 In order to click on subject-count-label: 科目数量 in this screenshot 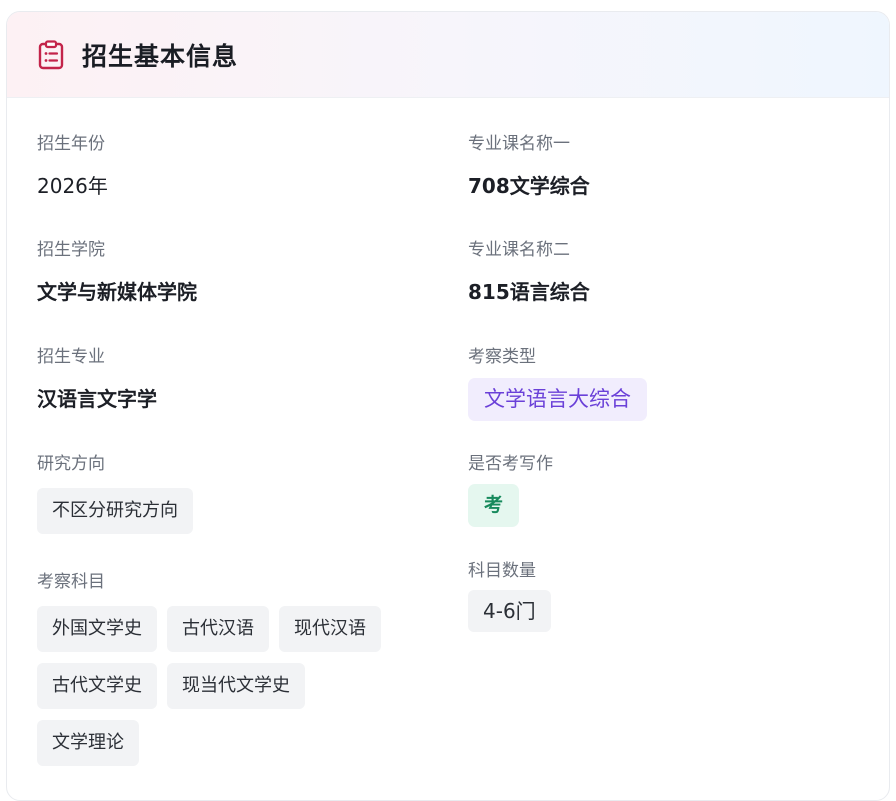, I will do `click(502, 571)`.